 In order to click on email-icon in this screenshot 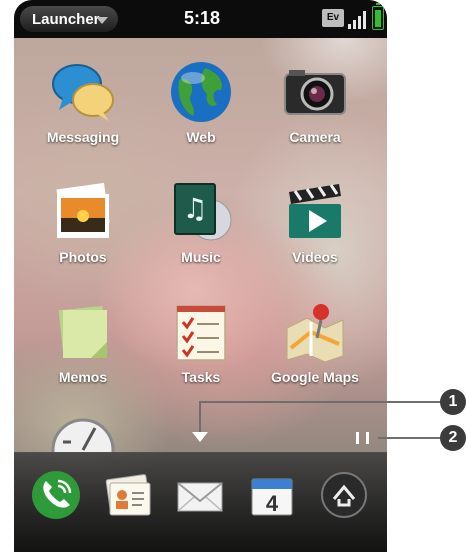, I will do `click(200, 495)`.